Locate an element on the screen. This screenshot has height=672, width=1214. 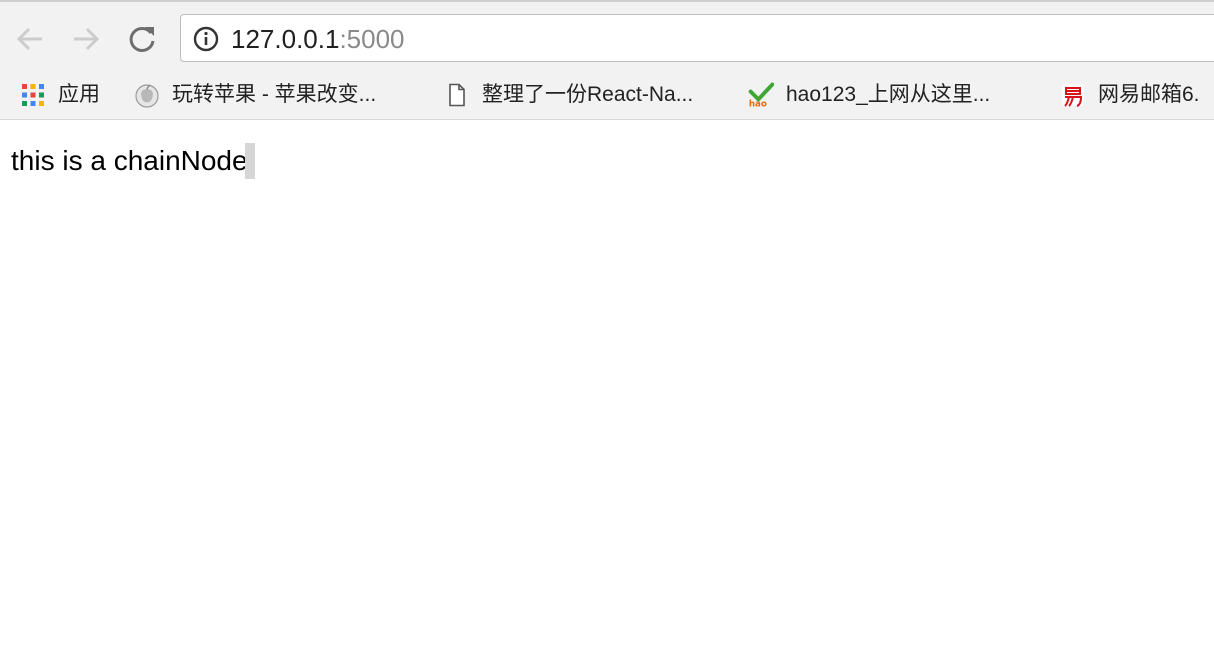
bookmark-netease-mail: 网易邮箱6. is located at coordinates (1130, 95).